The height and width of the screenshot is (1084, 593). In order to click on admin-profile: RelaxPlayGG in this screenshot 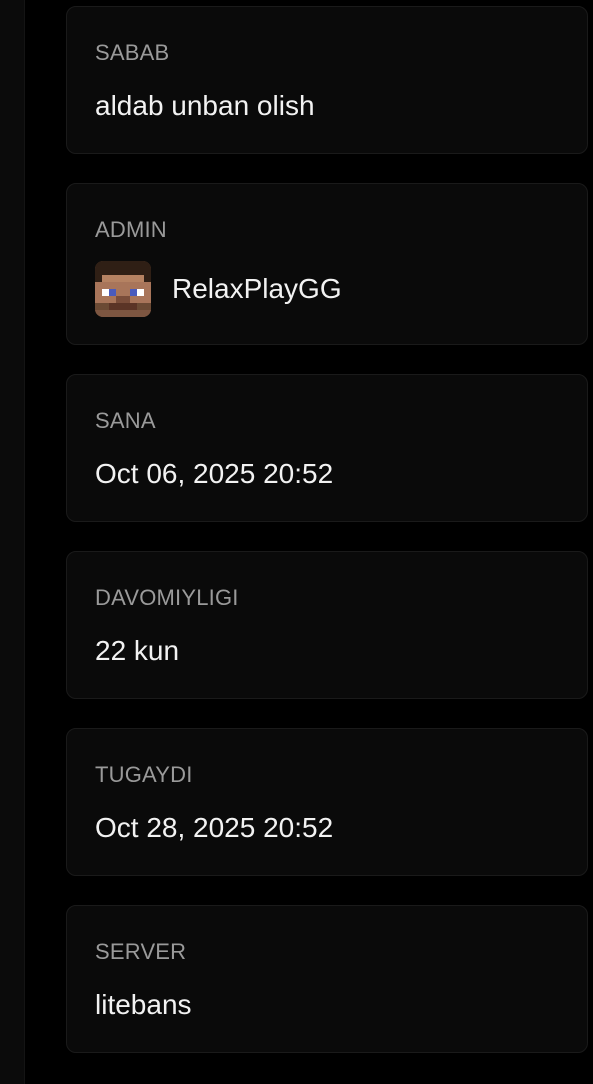, I will do `click(218, 289)`.